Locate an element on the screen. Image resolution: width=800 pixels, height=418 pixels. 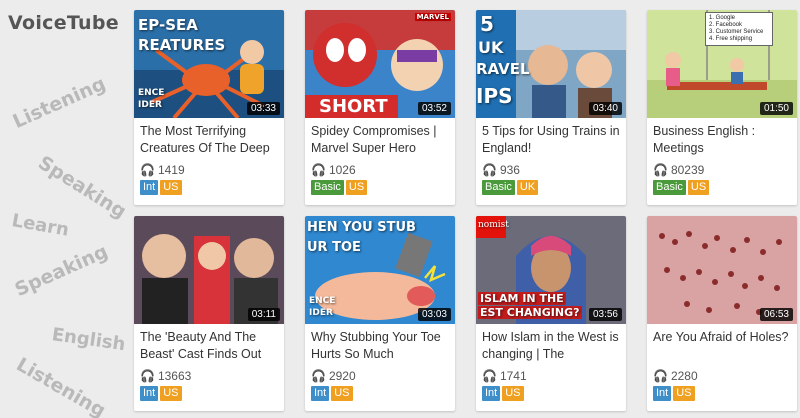
view-count-value: 1741 is located at coordinates (513, 376).